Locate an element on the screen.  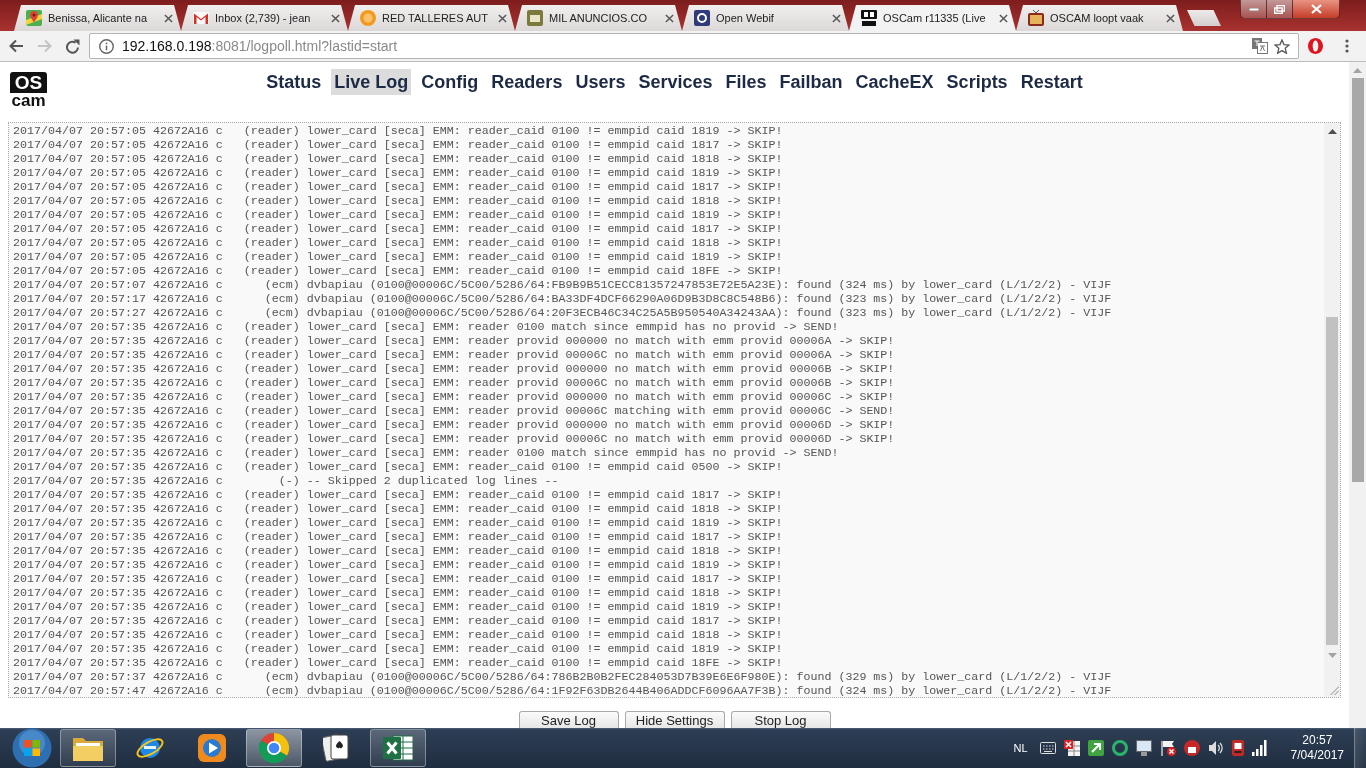
info-icon is located at coordinates (106, 46).